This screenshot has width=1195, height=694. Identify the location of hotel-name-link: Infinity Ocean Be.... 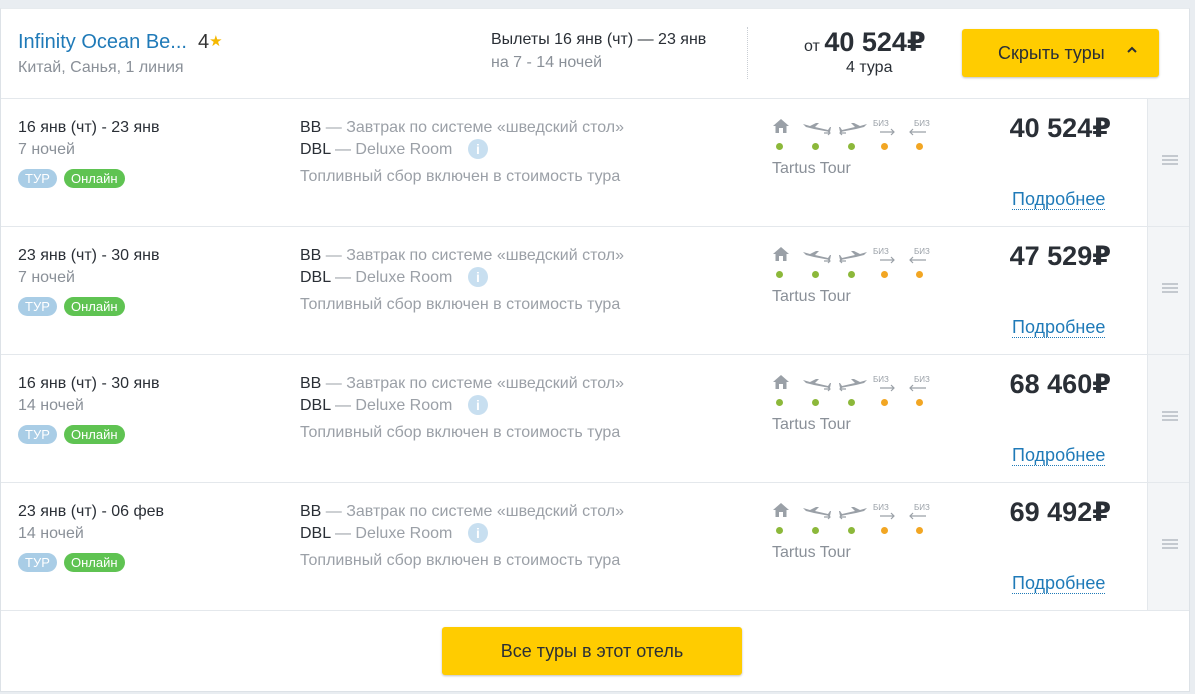
(102, 42).